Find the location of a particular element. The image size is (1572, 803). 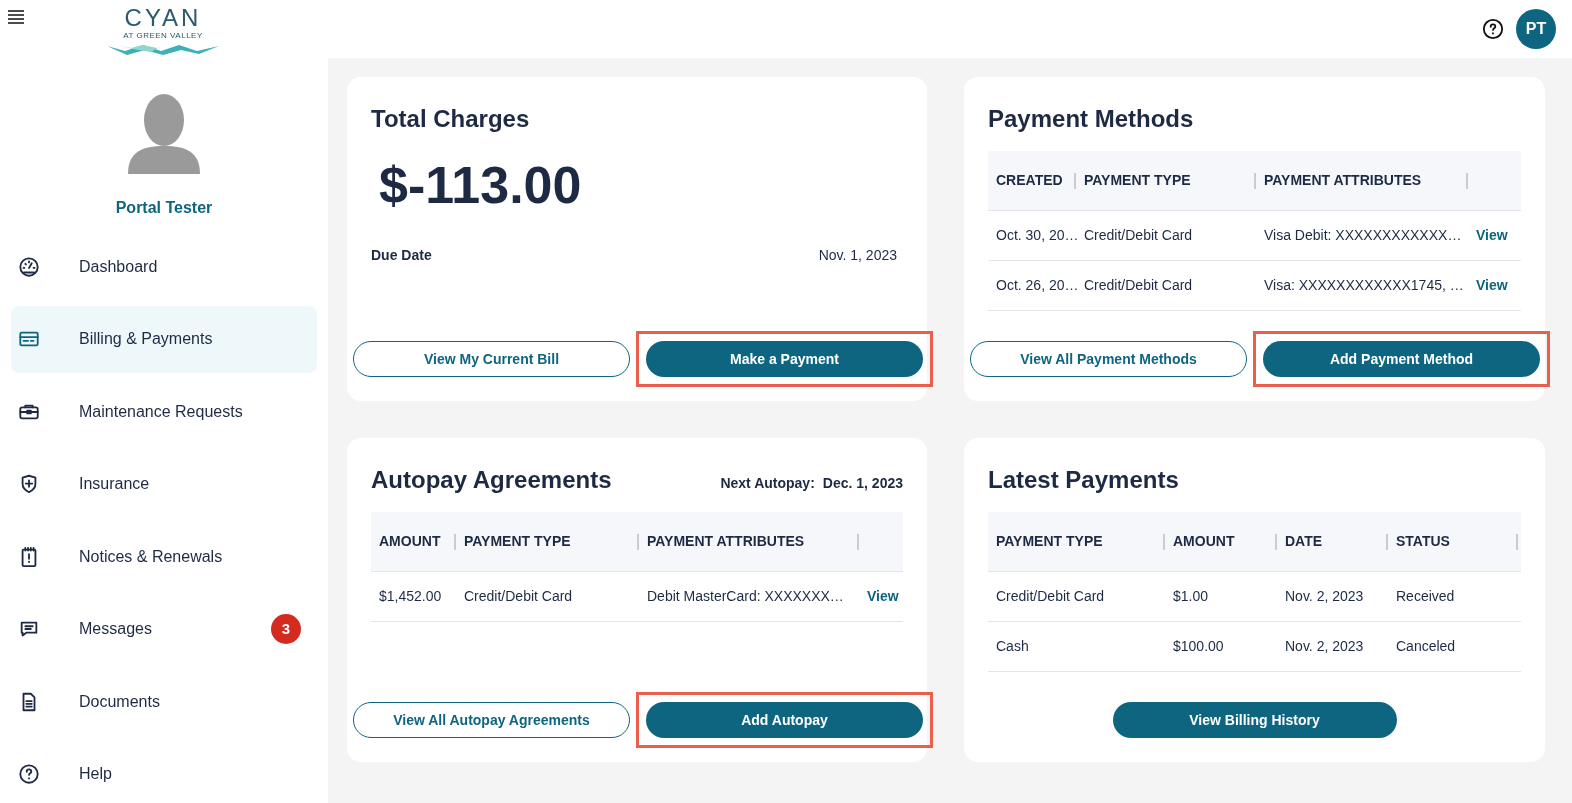

card-title: Latest Payments is located at coordinates (1084, 480).